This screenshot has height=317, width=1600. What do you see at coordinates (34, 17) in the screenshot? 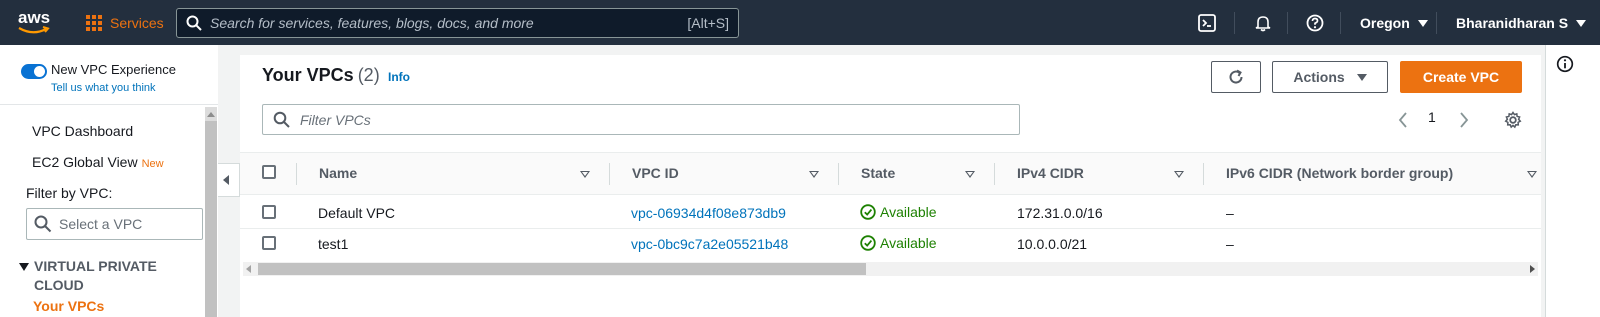
I see `aws-logo-text: aws` at bounding box center [34, 17].